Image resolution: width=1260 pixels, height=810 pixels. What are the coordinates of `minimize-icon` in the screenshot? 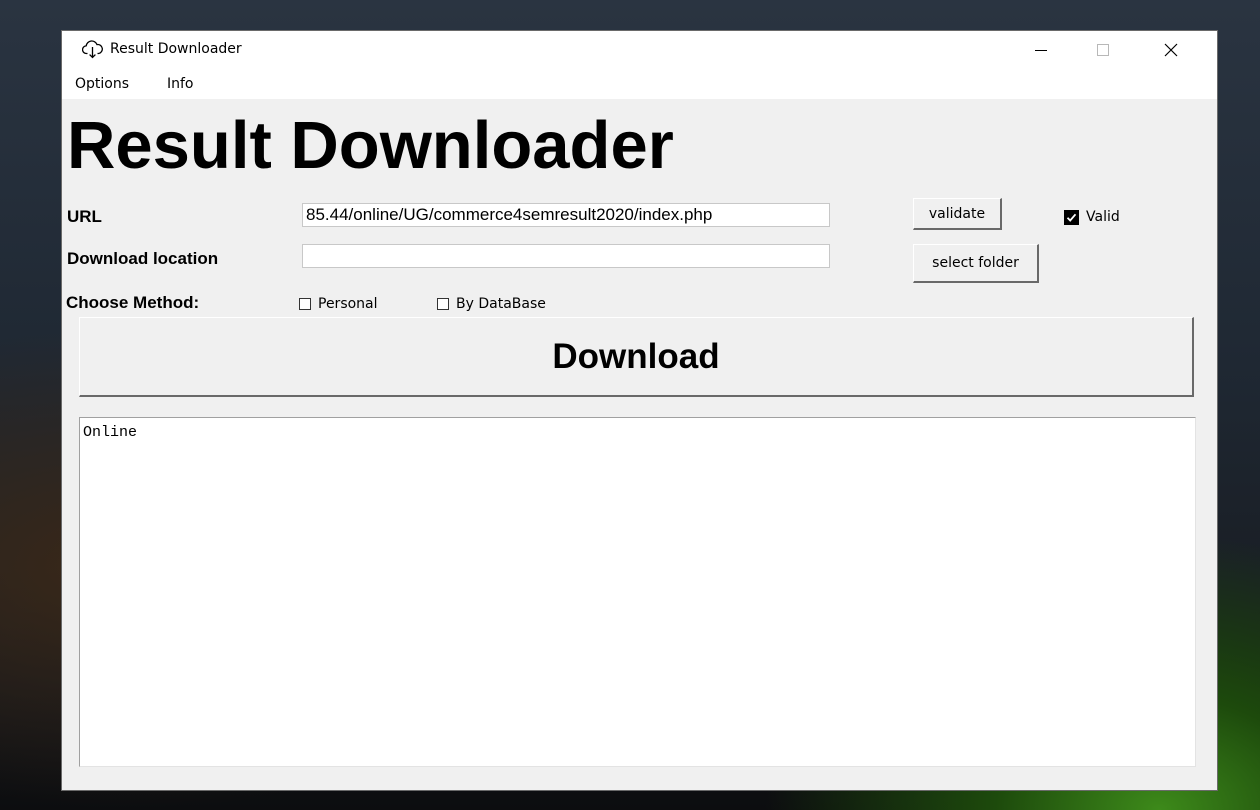 It's located at (1041, 50).